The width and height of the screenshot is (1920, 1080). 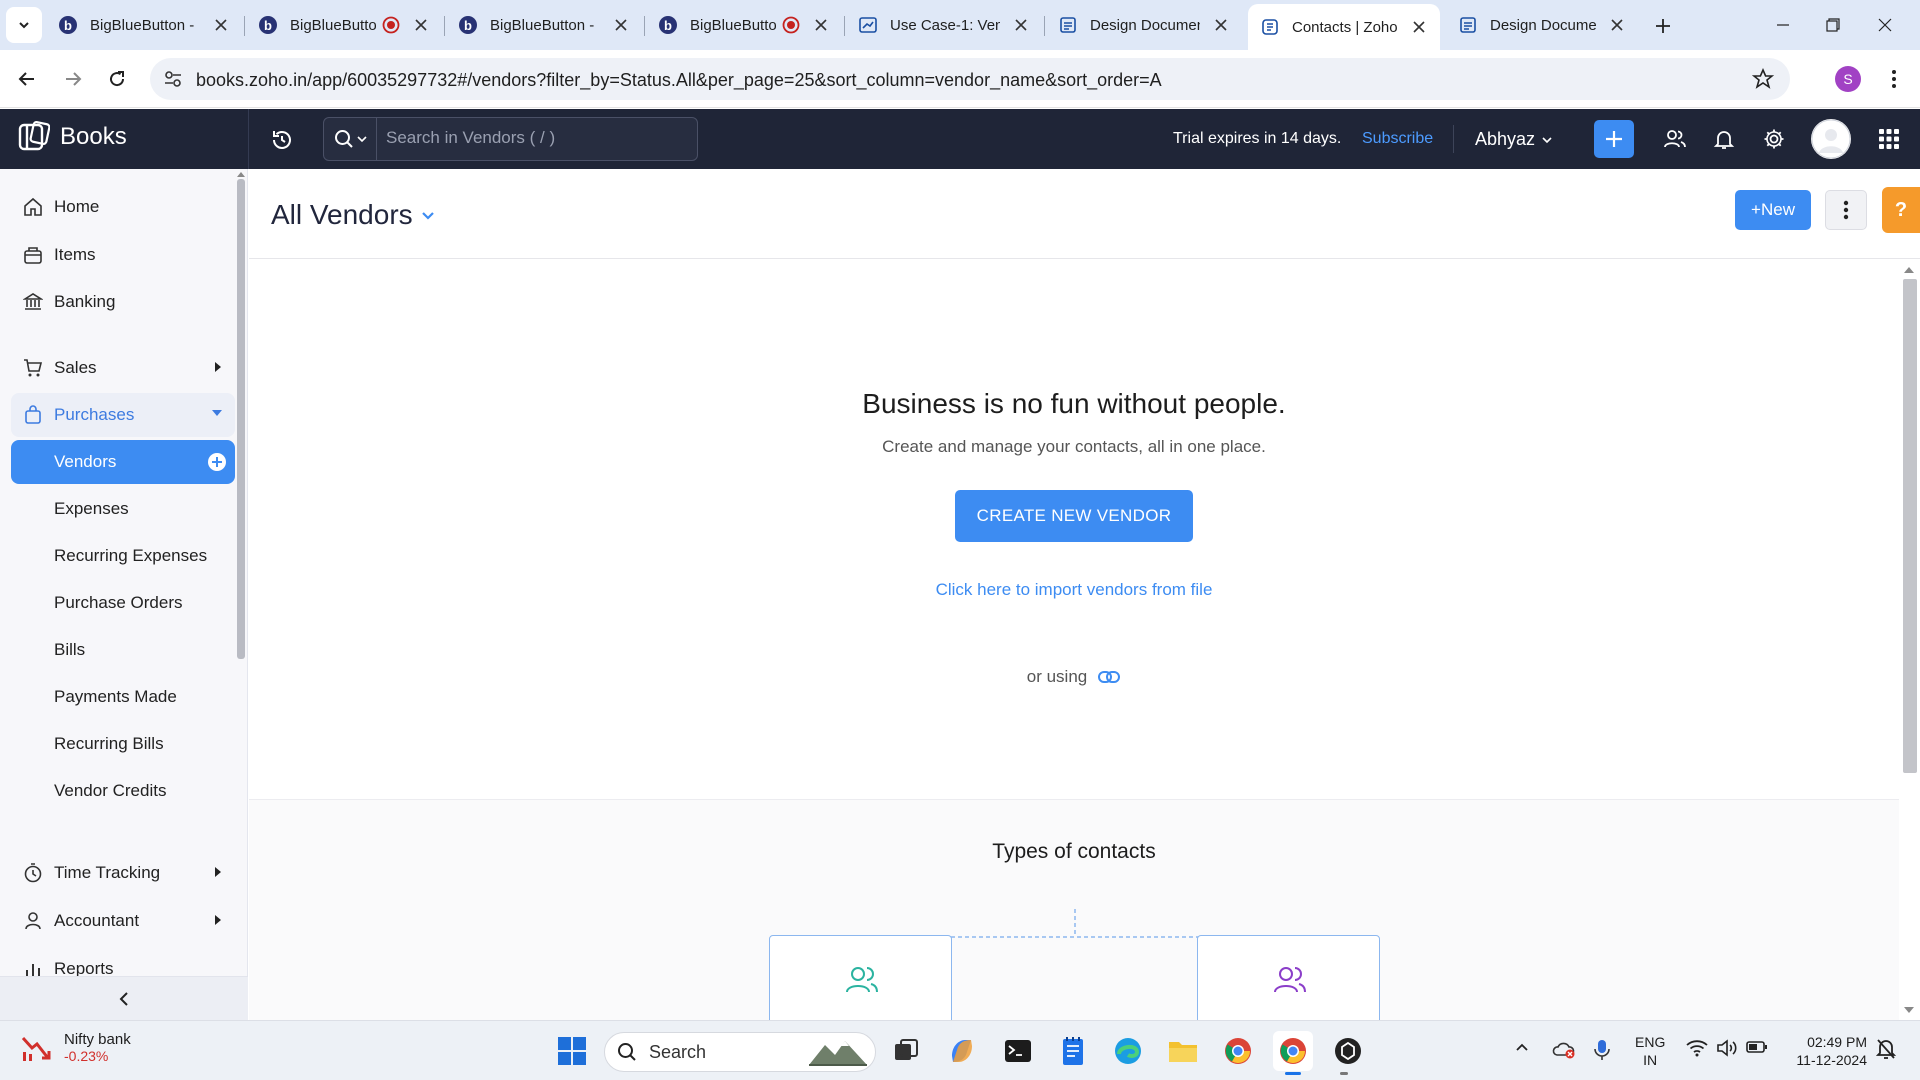 I want to click on reload-button, so click(x=117, y=79).